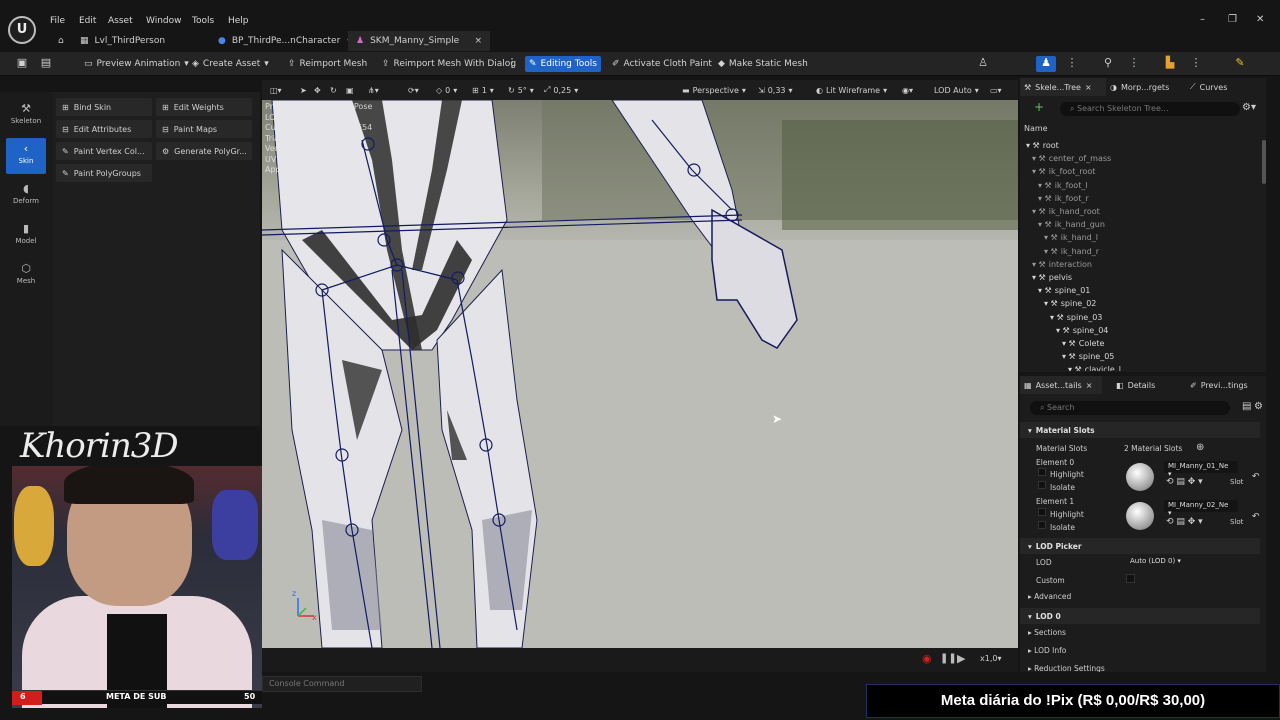 The height and width of the screenshot is (720, 1280). What do you see at coordinates (521, 90) in the screenshot?
I see `rotation-snap-toggle: ↻ 5° ▾` at bounding box center [521, 90].